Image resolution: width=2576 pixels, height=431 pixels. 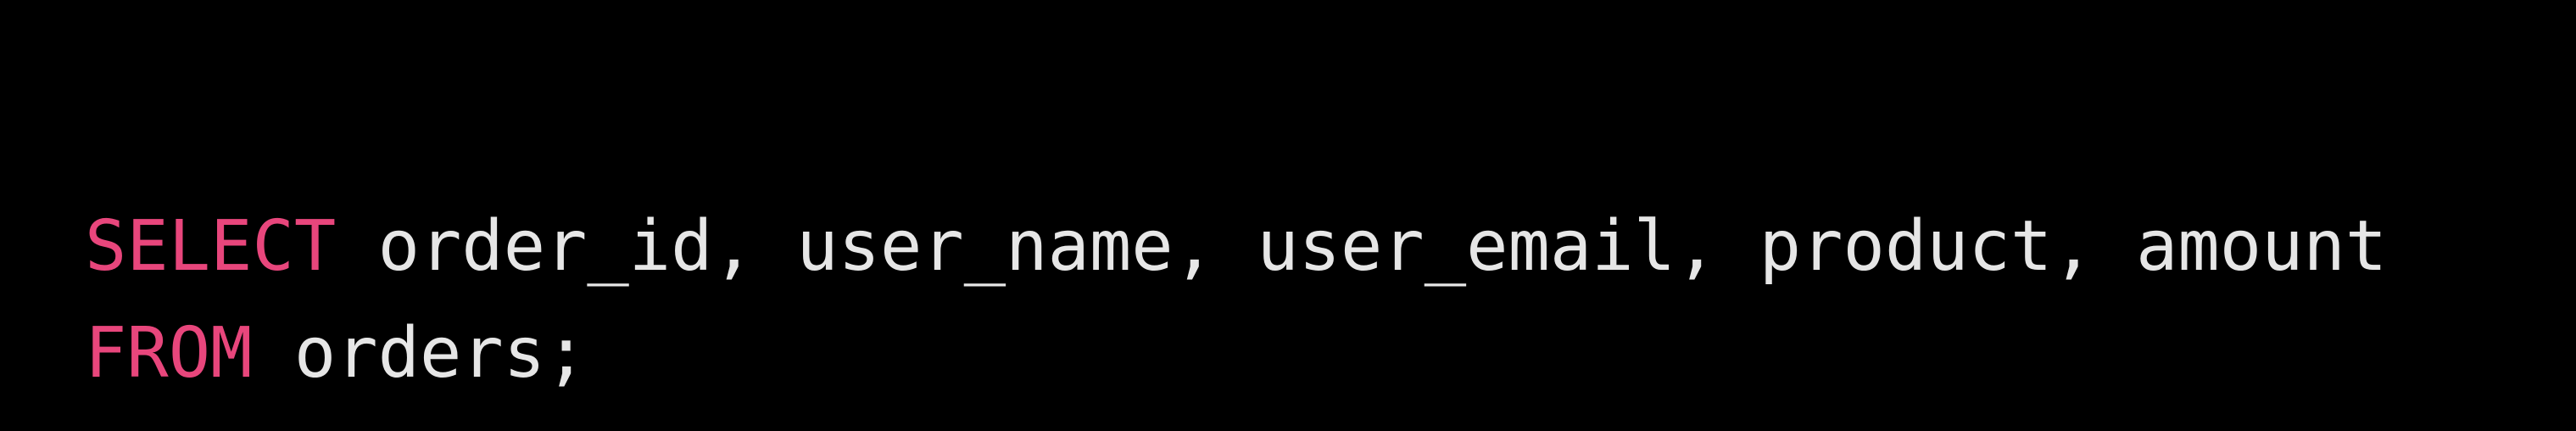 I want to click on sql-keyword-select: SELECT, so click(x=211, y=246).